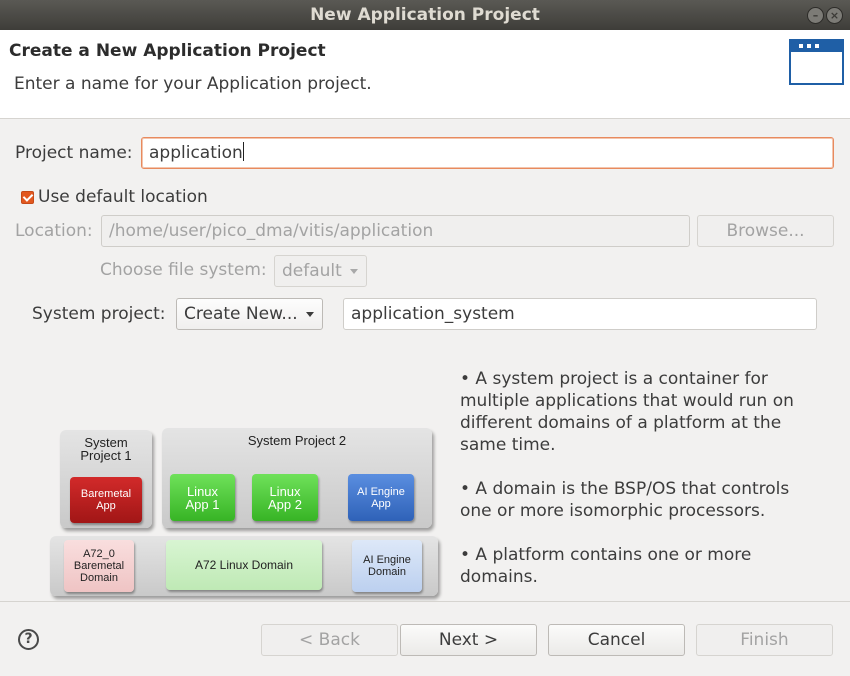 This screenshot has height=676, width=850. What do you see at coordinates (468, 640) in the screenshot?
I see `next-button: Next >` at bounding box center [468, 640].